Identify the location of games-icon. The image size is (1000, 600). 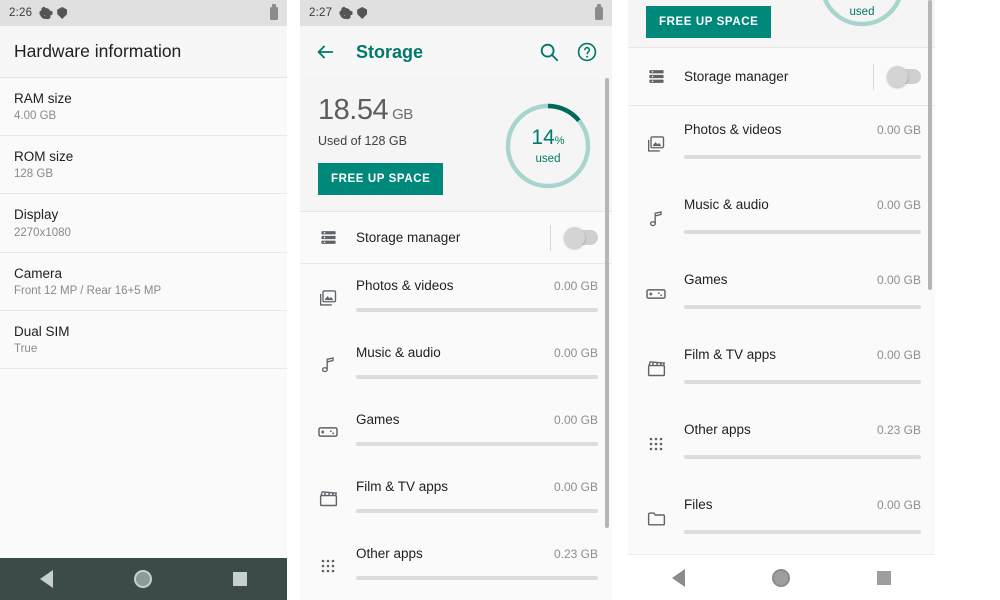
(328, 431).